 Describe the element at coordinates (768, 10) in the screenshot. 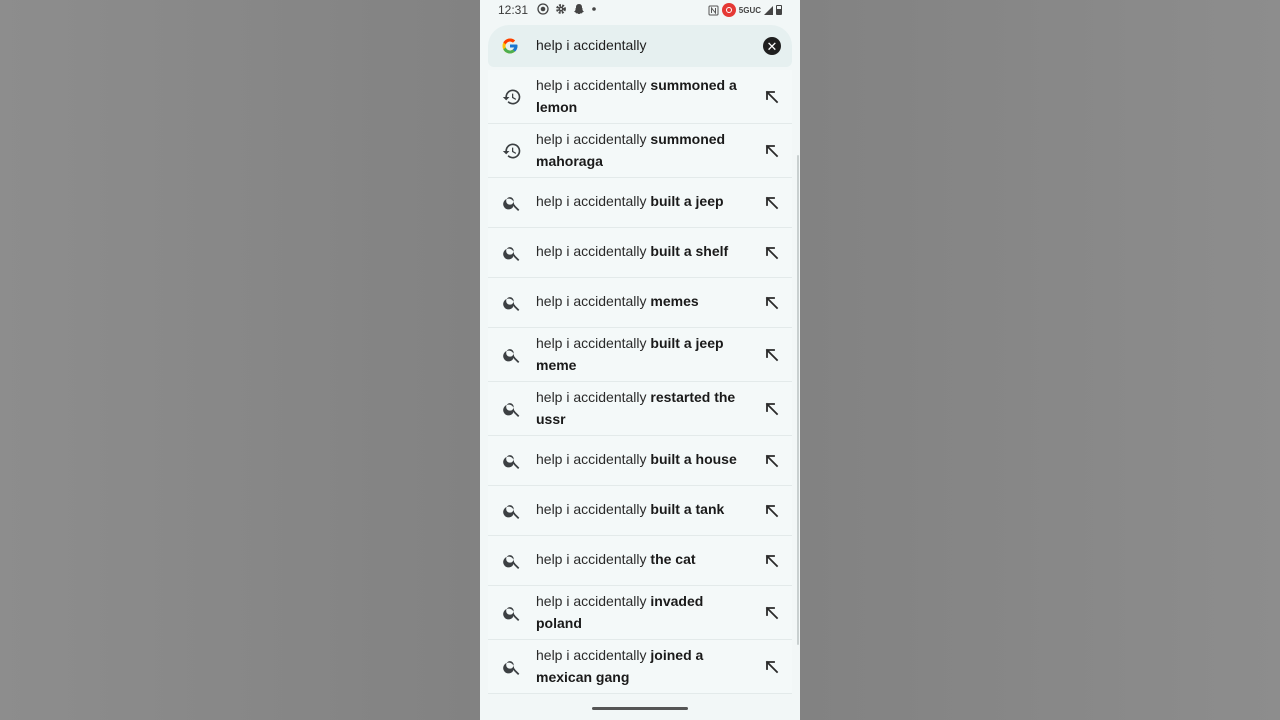

I see `signal-icon` at that location.